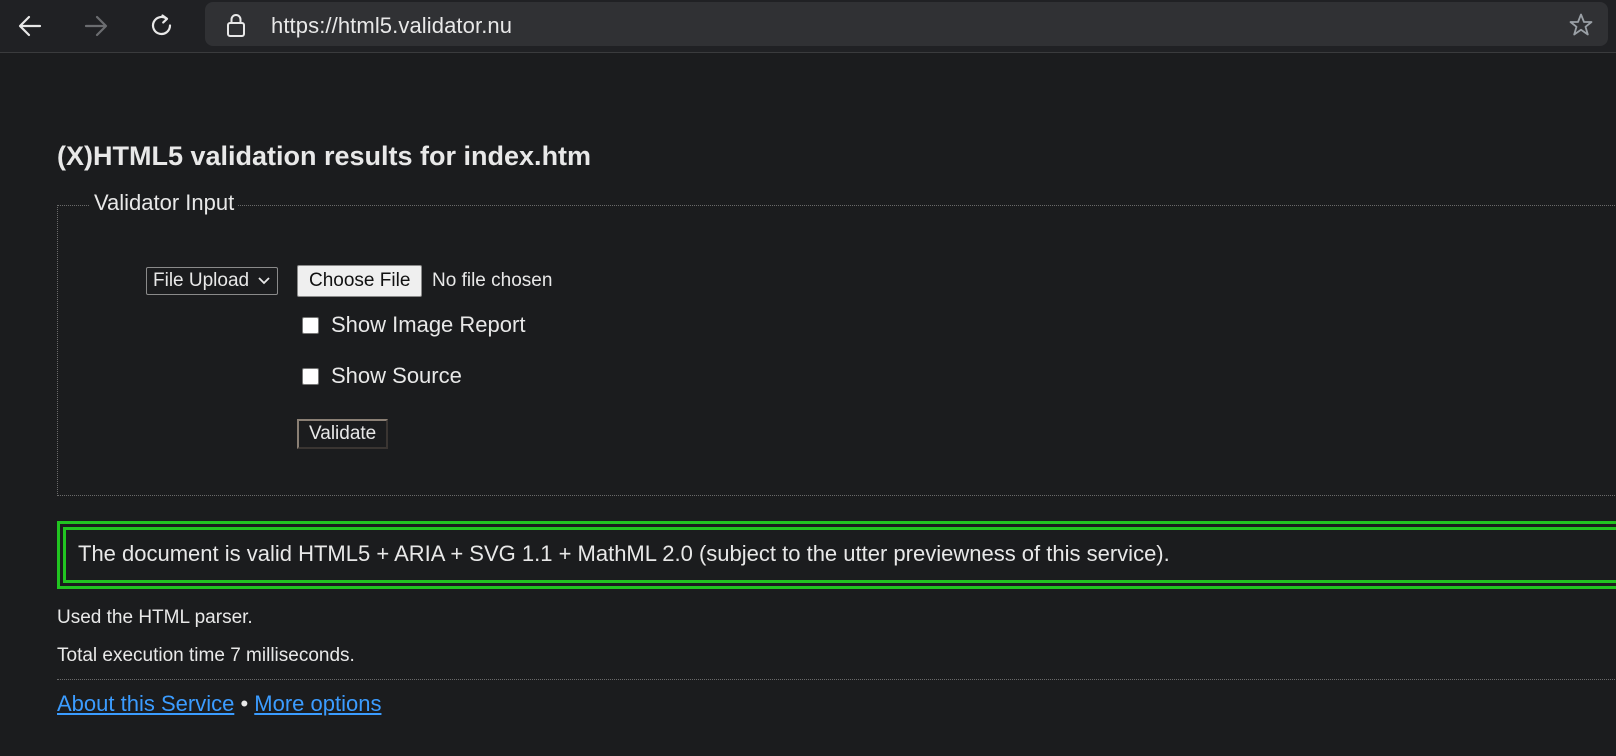 The height and width of the screenshot is (756, 1616). I want to click on back-icon, so click(30, 26).